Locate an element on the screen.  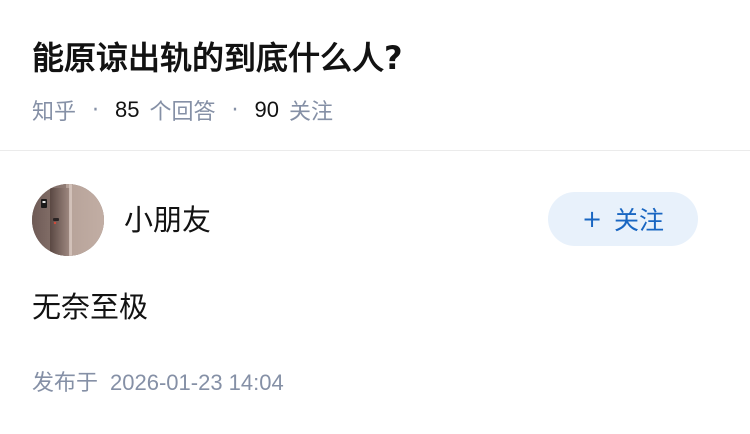
follower-count-label: 关注 is located at coordinates (311, 110).